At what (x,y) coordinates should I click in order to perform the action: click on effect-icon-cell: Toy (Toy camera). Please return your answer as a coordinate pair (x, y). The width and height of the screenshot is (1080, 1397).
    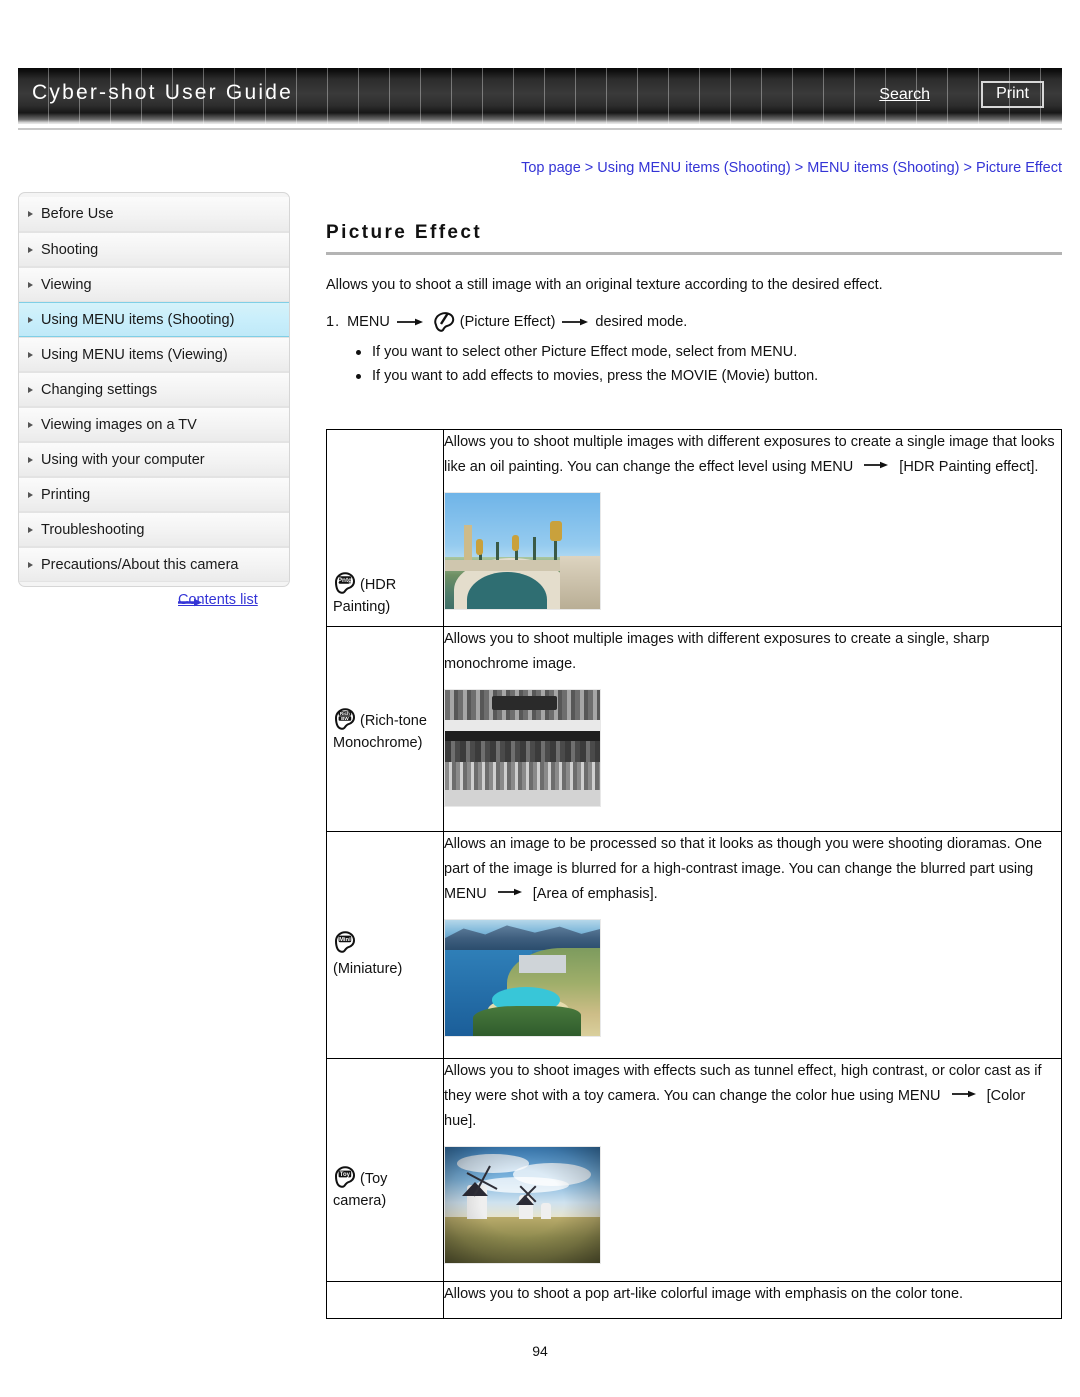
    Looking at the image, I should click on (385, 1170).